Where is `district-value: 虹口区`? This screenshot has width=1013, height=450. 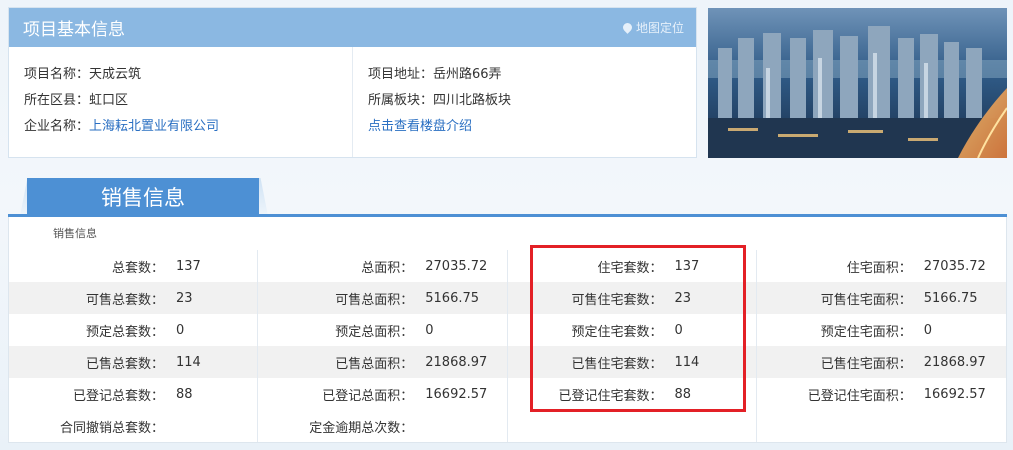
district-value: 虹口区 is located at coordinates (109, 100).